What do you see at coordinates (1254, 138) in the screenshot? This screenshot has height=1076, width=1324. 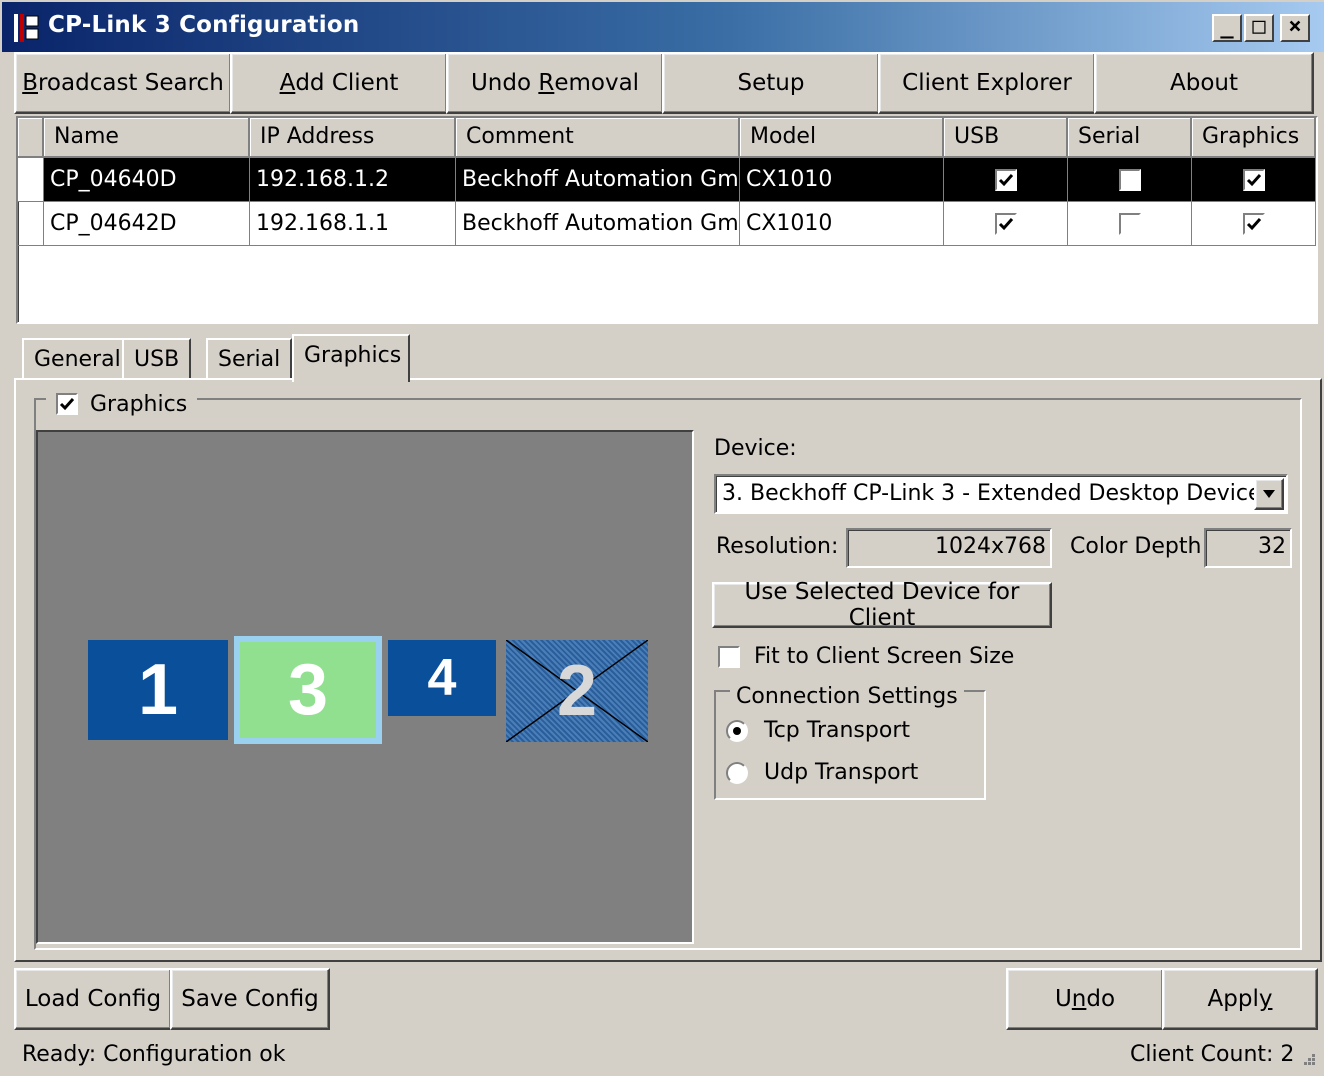 I see `column-header-graphics: Graphics` at bounding box center [1254, 138].